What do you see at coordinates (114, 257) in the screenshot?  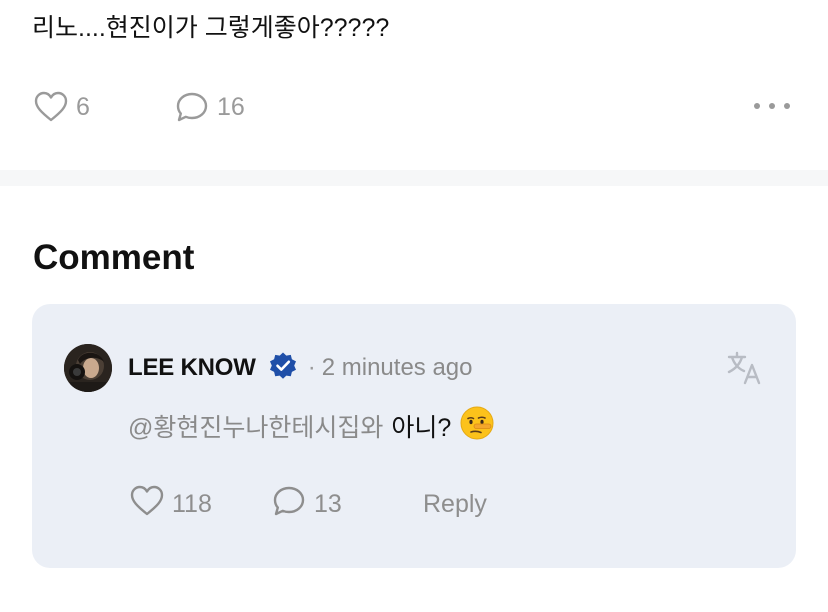 I see `comments-heading: Comment` at bounding box center [114, 257].